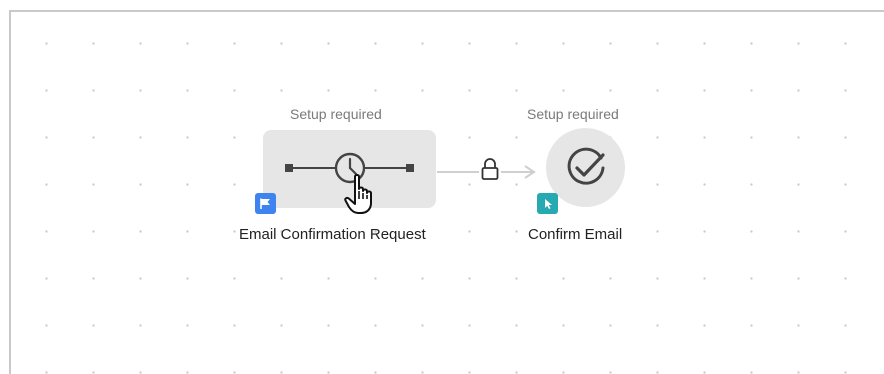 Image resolution: width=884 pixels, height=374 pixels. I want to click on flag-icon, so click(265, 203).